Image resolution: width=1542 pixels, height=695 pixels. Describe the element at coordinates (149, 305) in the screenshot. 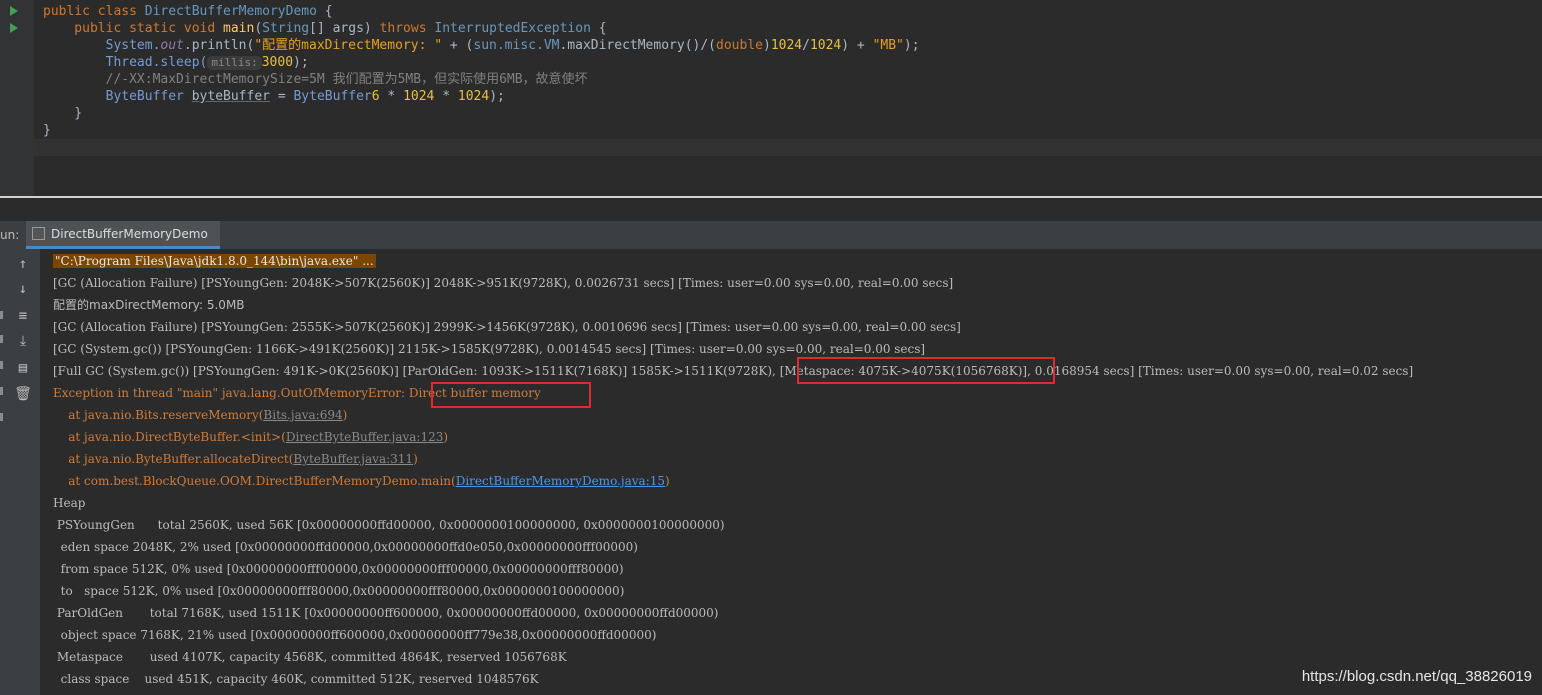

I see `console-line: 配置的maxDirectMemory: 5.0MB` at that location.